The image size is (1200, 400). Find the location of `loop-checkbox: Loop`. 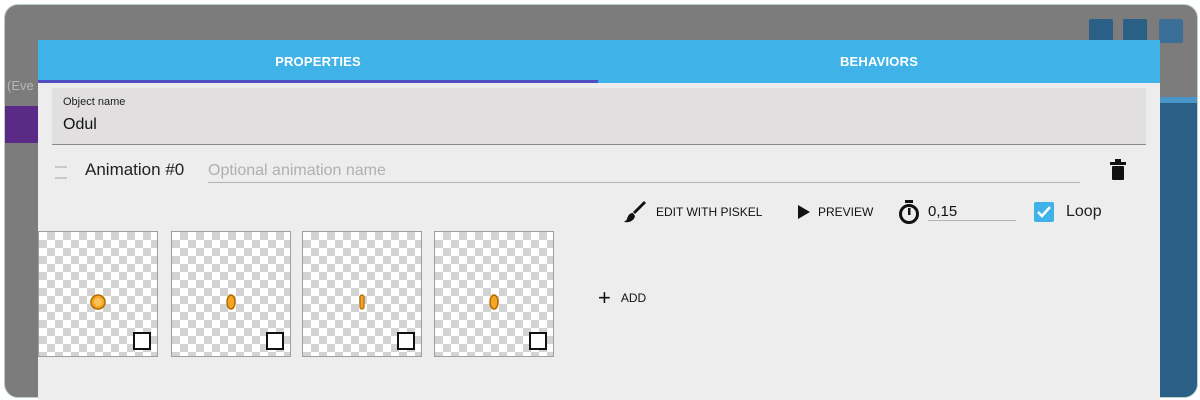

loop-checkbox: Loop is located at coordinates (1068, 212).